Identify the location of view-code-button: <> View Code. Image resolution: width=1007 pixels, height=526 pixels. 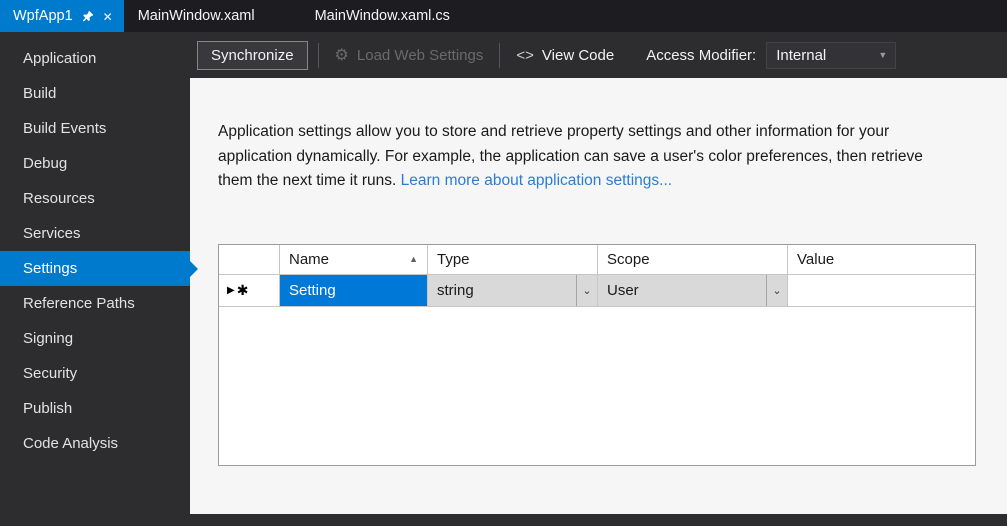
(565, 55).